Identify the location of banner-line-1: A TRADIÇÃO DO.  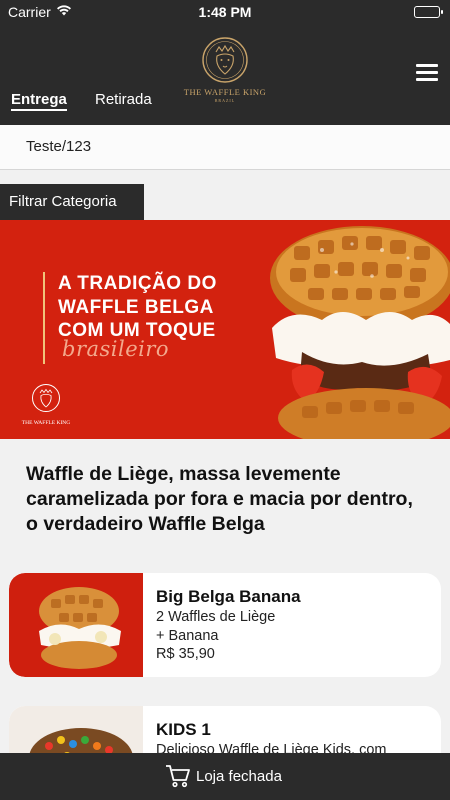
(137, 283).